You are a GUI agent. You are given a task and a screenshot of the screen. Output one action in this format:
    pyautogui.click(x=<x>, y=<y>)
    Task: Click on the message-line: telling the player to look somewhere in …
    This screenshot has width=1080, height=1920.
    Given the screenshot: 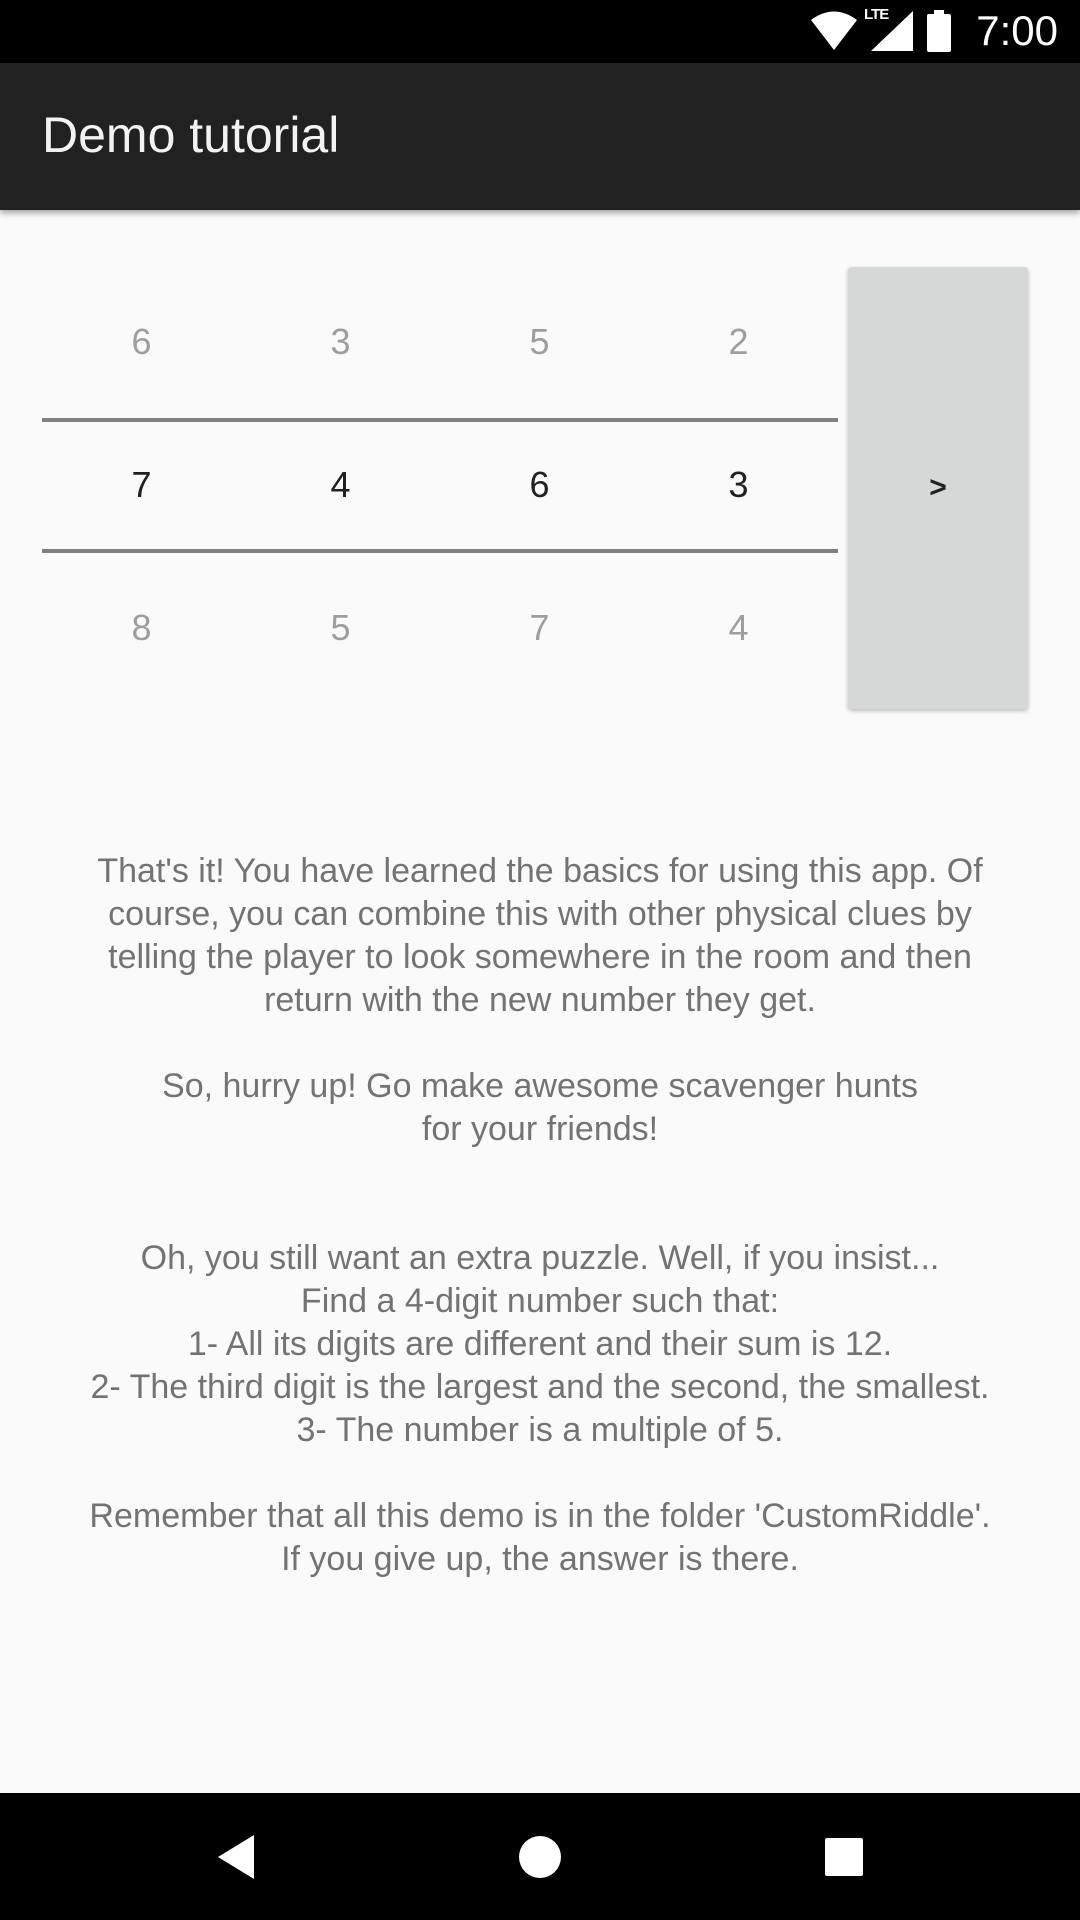 What is the action you would take?
    pyautogui.click(x=540, y=957)
    